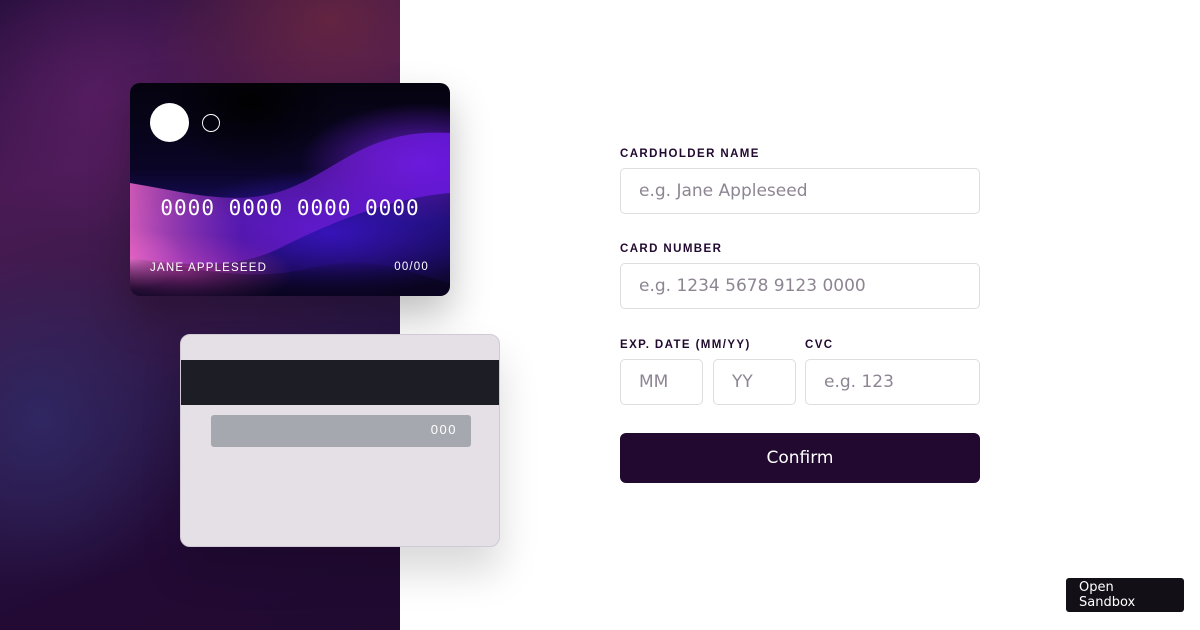 The image size is (1200, 630). What do you see at coordinates (754, 382) in the screenshot?
I see `exp-year-input` at bounding box center [754, 382].